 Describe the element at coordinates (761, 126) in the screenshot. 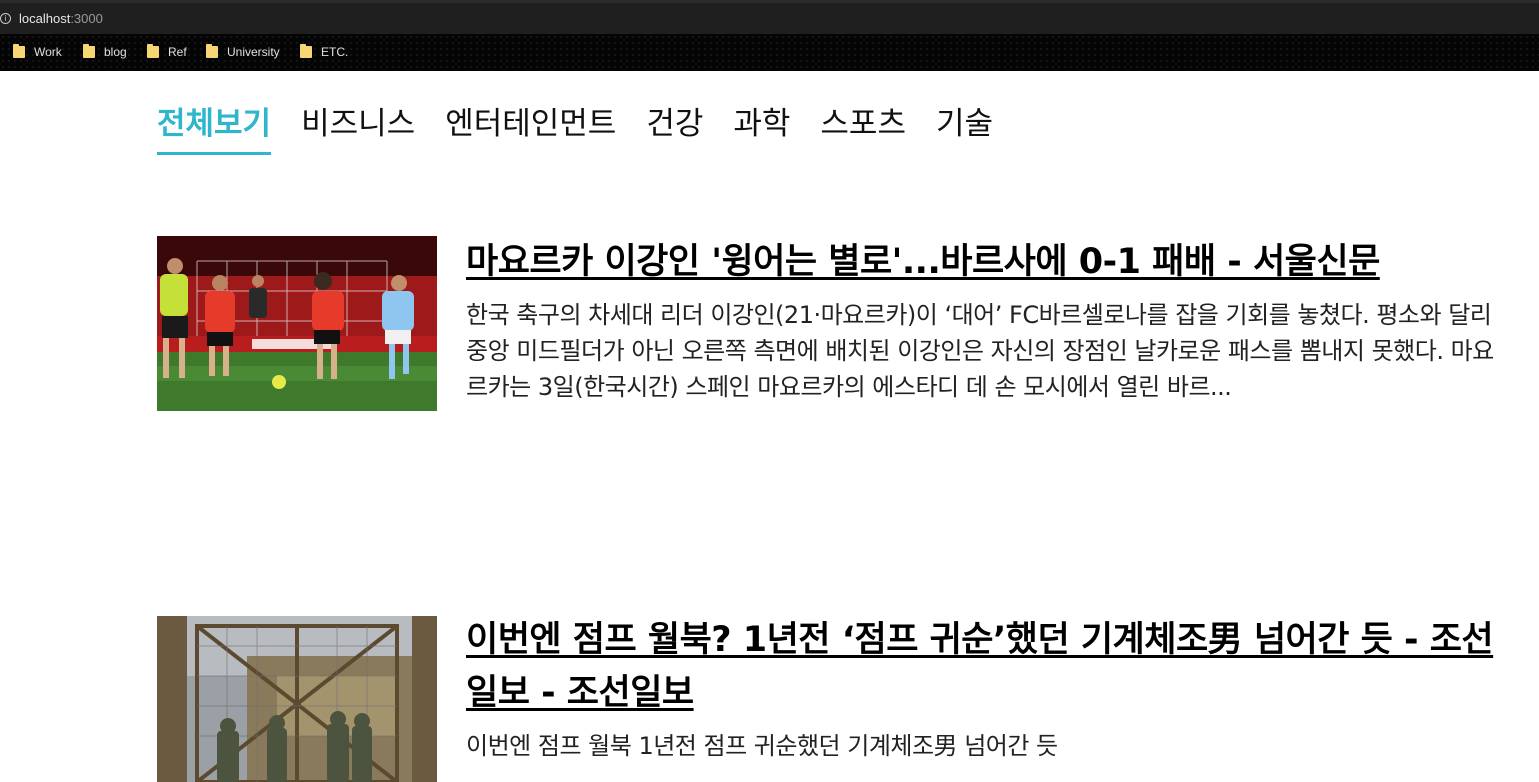

I see `tab-science: 과학` at that location.